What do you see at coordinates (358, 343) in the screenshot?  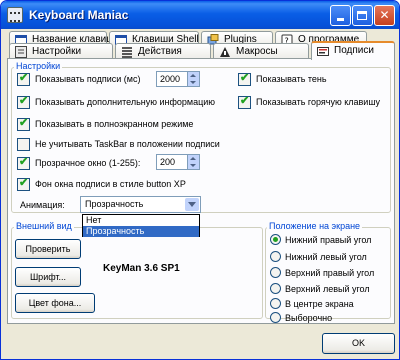 I see `ok-button: OK` at bounding box center [358, 343].